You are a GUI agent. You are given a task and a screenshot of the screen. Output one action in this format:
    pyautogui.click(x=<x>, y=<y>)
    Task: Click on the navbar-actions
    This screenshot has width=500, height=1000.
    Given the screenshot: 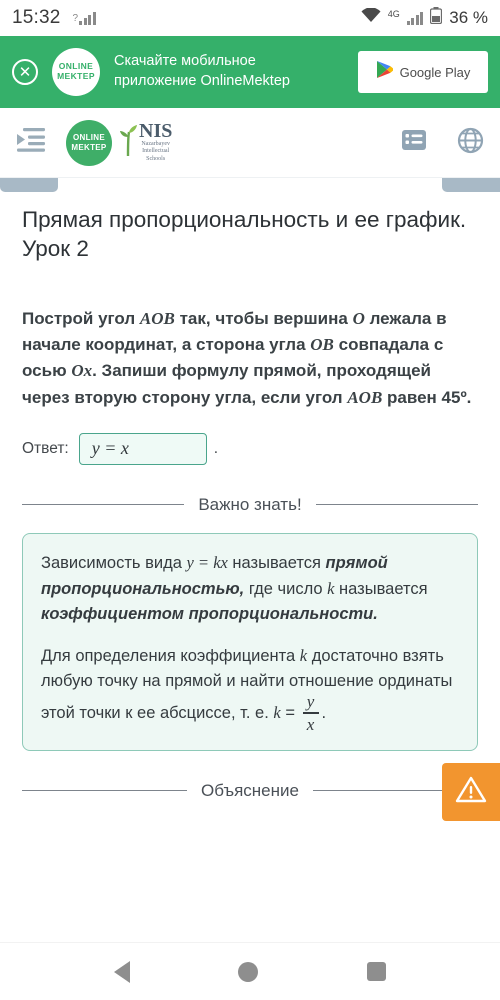 What is the action you would take?
    pyautogui.click(x=442, y=143)
    